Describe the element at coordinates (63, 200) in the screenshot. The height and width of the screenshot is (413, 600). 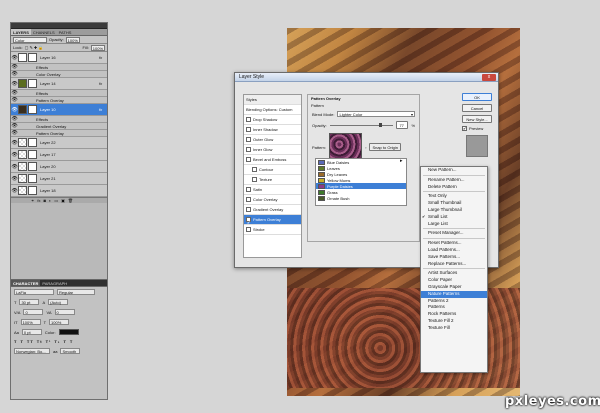
I see `new-layer-icon: ▣` at that location.